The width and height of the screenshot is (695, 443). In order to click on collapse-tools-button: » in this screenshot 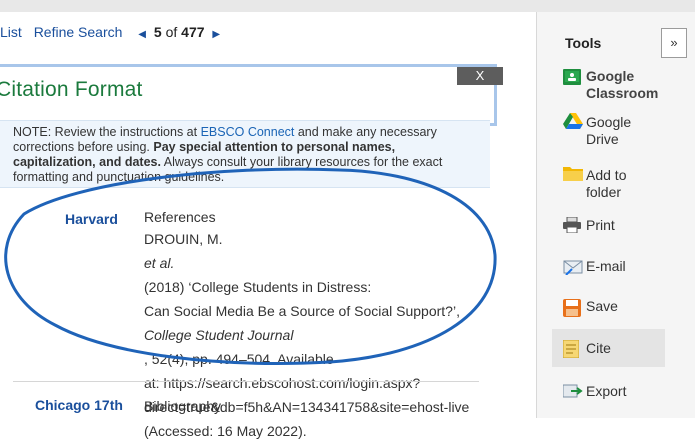, I will do `click(674, 43)`.